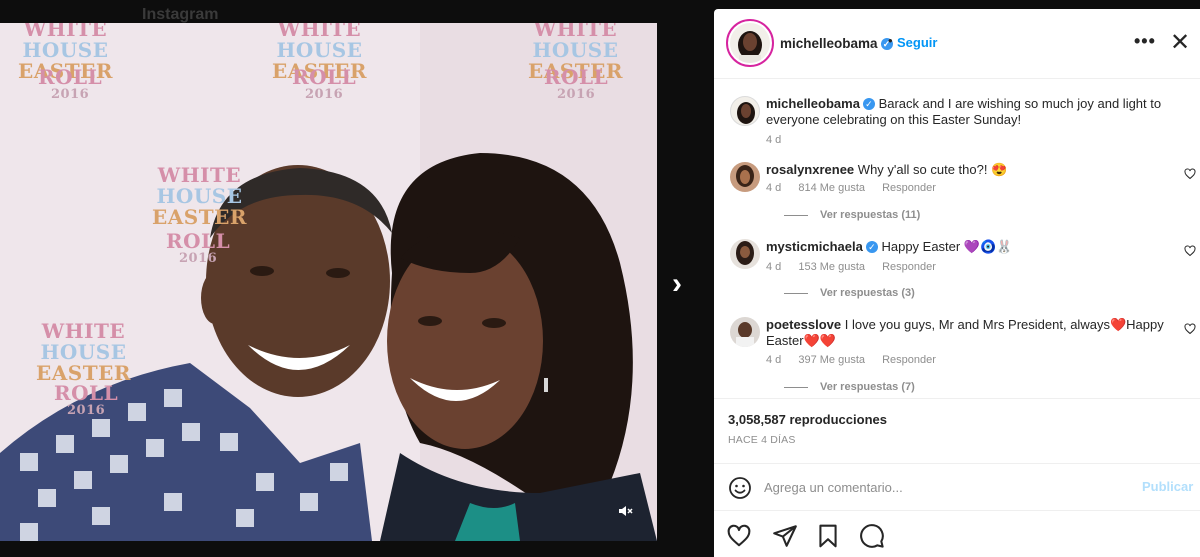  Describe the element at coordinates (831, 360) in the screenshot. I see `comment-likes: 397 Me gusta` at that location.